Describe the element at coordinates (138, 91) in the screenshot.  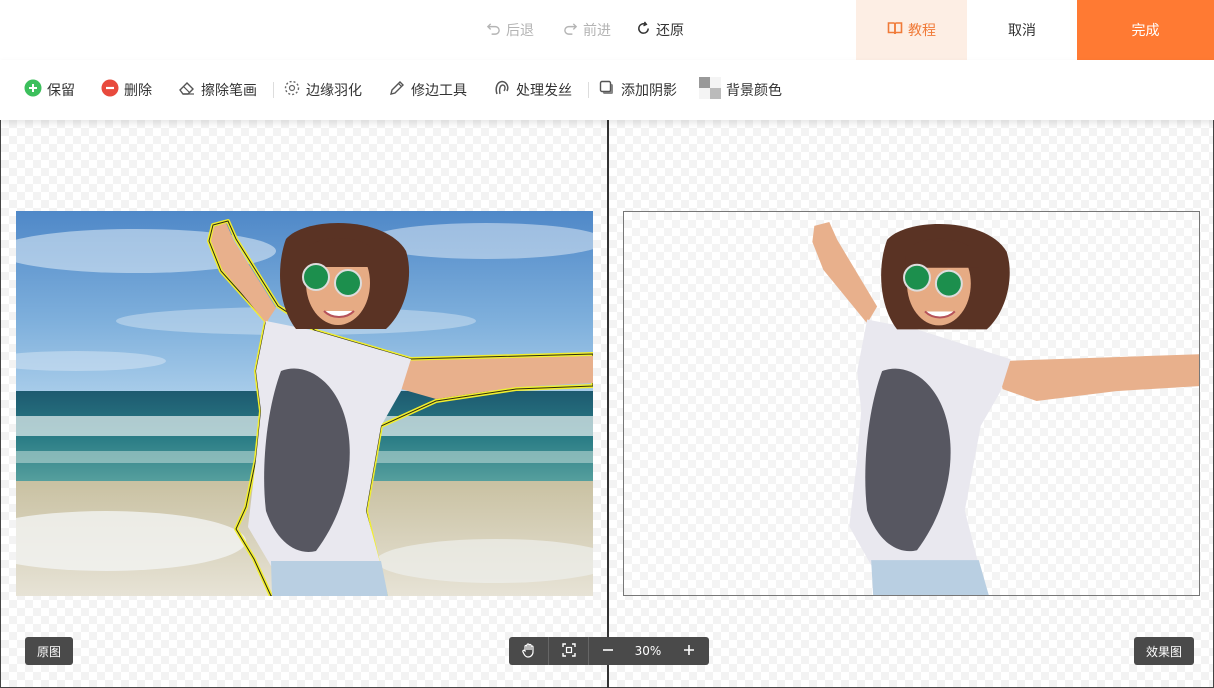
I see `delete-label: 删除` at that location.